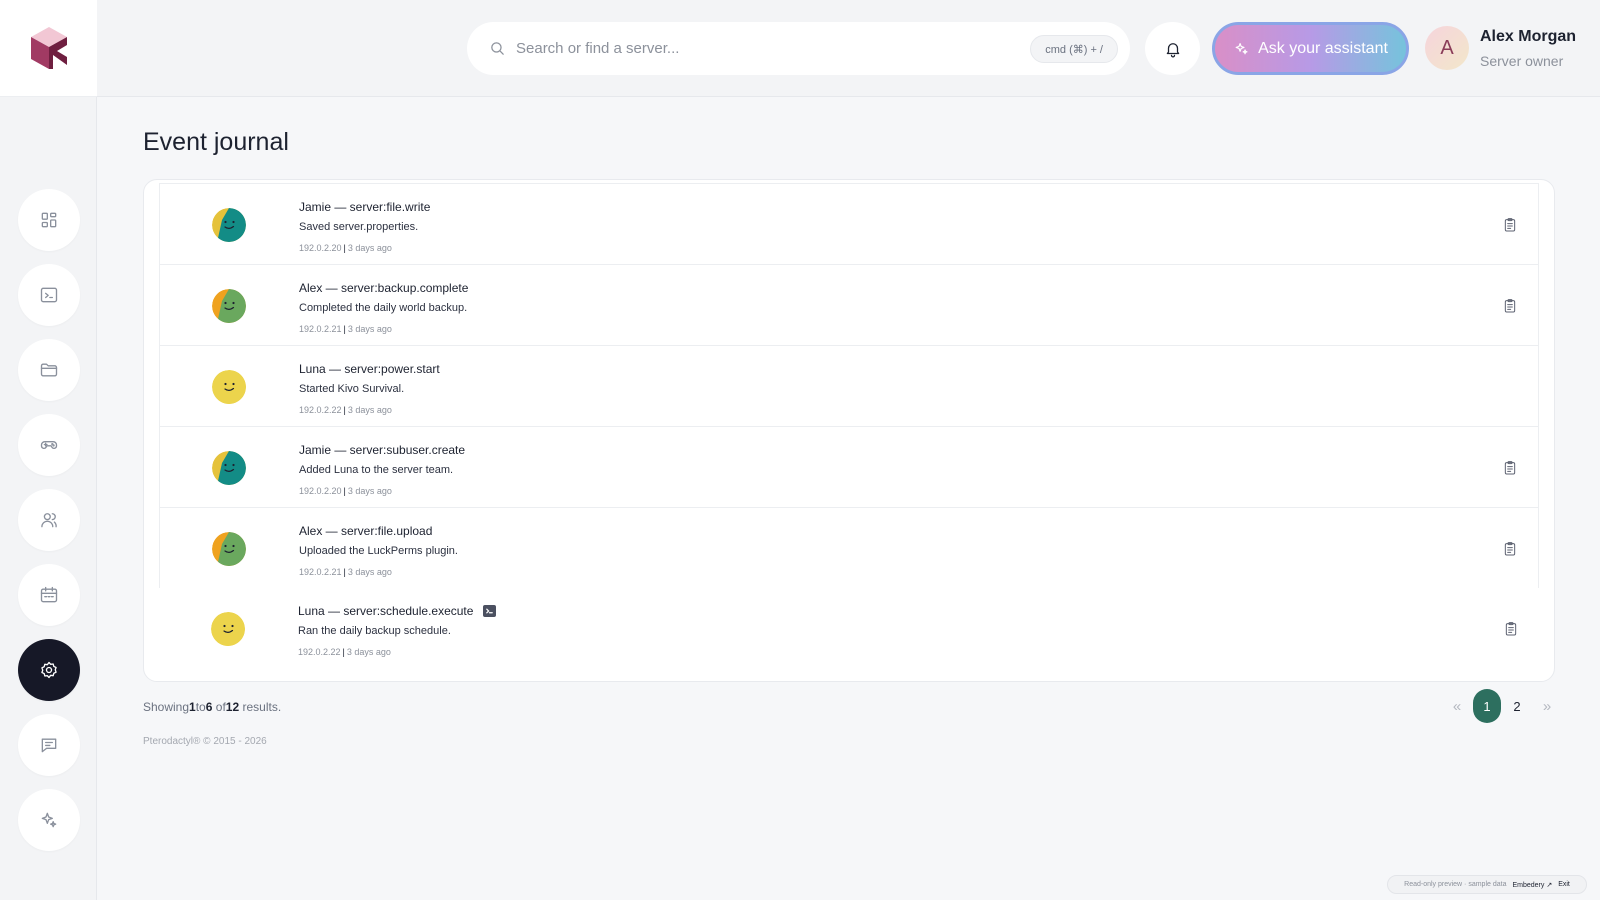 The width and height of the screenshot is (1600, 900). What do you see at coordinates (209, 707) in the screenshot?
I see `results-to: 6` at bounding box center [209, 707].